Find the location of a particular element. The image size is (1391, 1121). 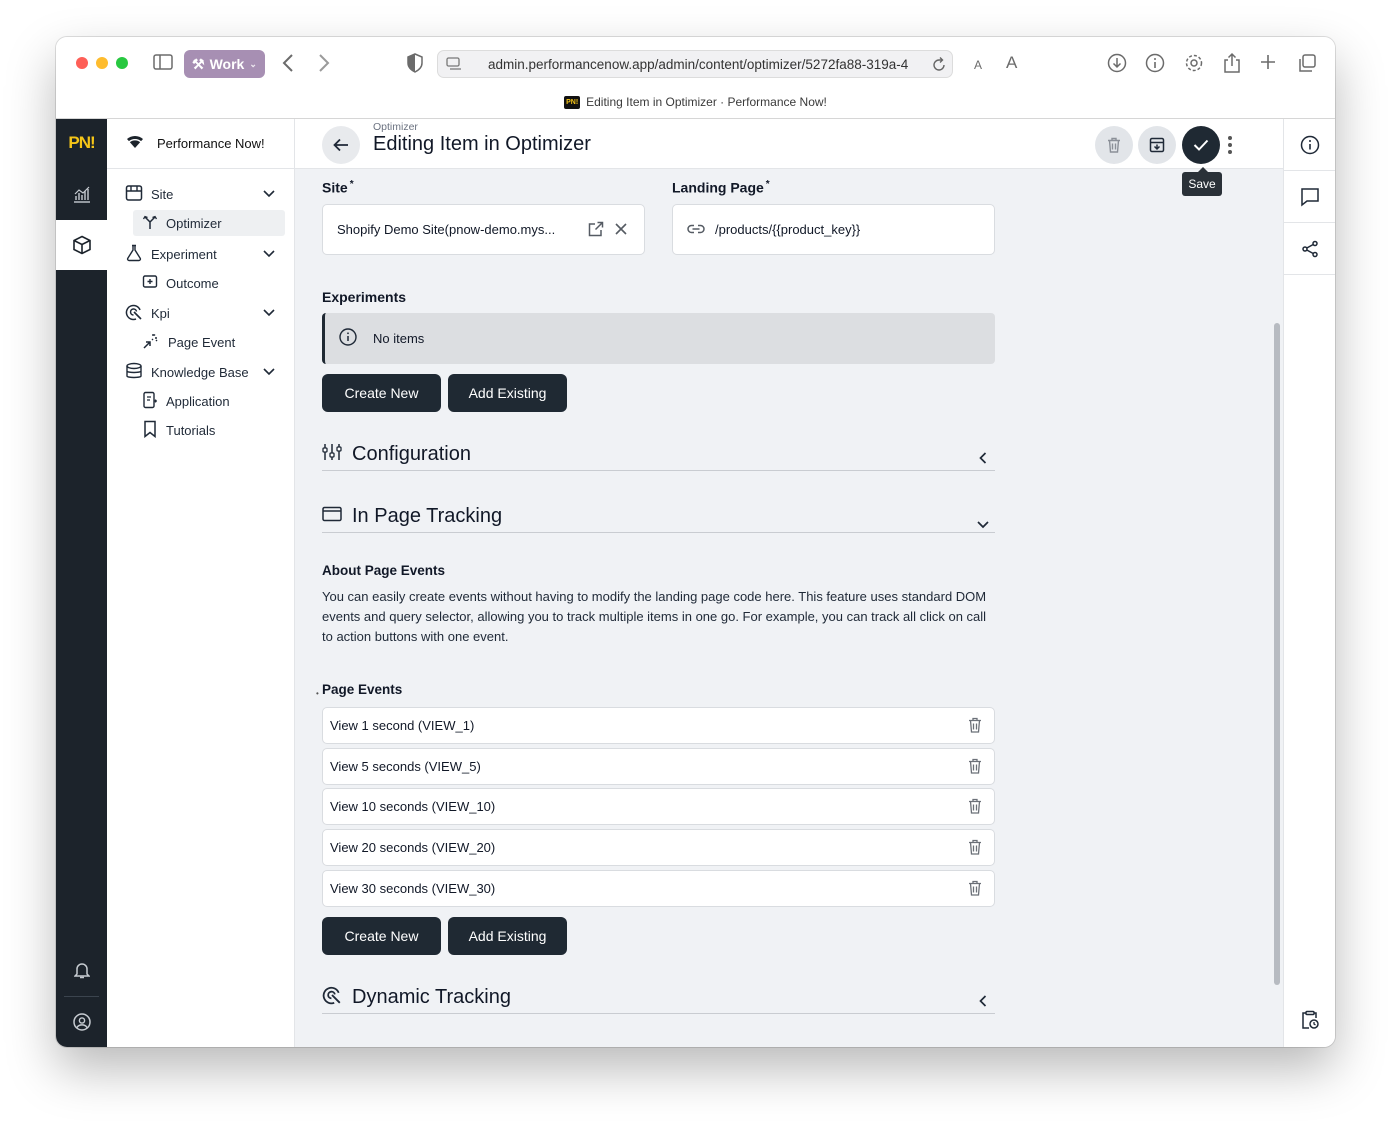

app-logo: PN! is located at coordinates (81, 143).